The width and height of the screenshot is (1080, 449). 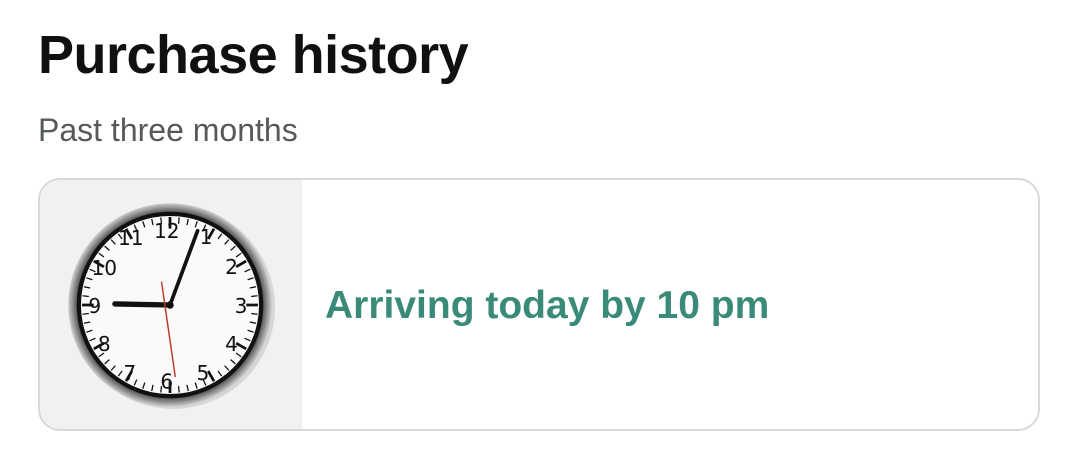 What do you see at coordinates (166, 381) in the screenshot?
I see `svg-text: 6` at bounding box center [166, 381].